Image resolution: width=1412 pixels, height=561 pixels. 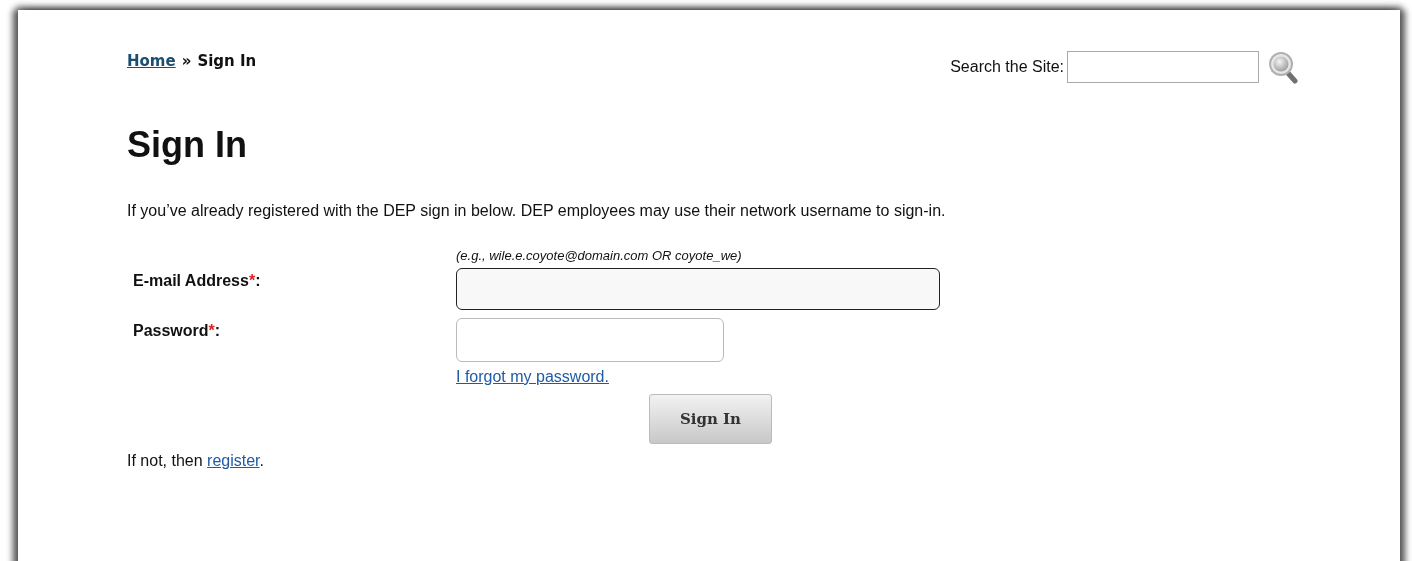 What do you see at coordinates (196, 461) in the screenshot?
I see `register-text: If not, then register.` at bounding box center [196, 461].